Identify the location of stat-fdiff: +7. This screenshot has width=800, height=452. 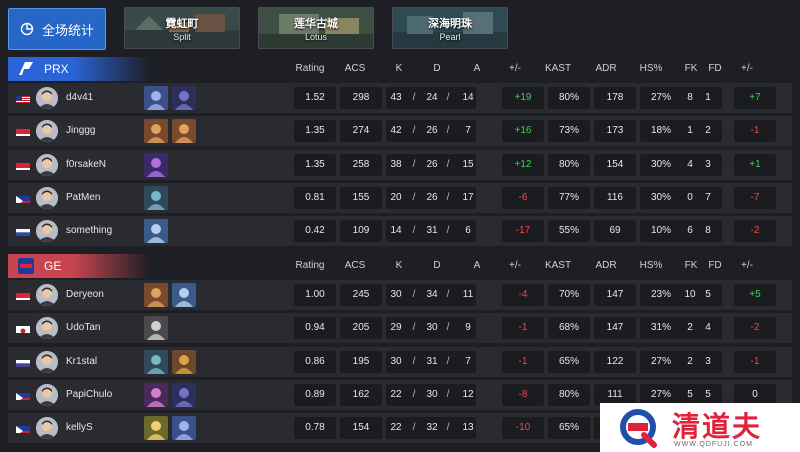
(755, 98).